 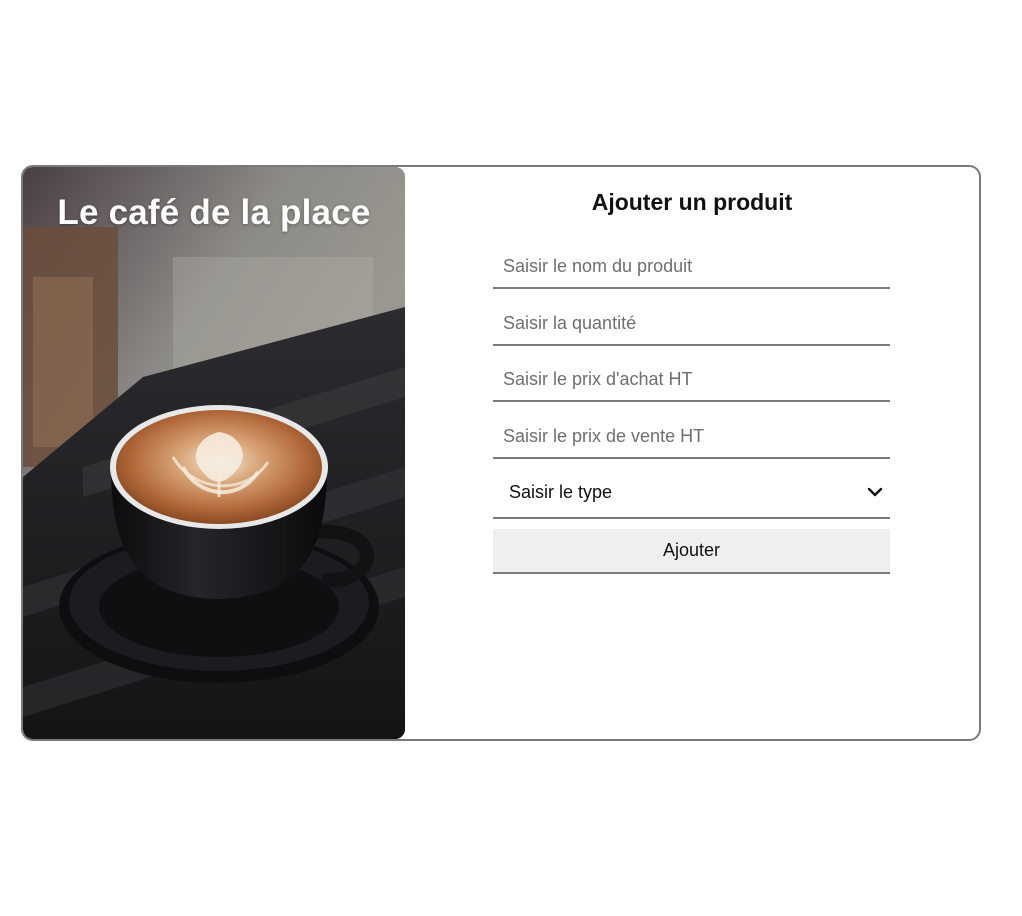 I want to click on form-title: Ajouter un produit, so click(x=692, y=202).